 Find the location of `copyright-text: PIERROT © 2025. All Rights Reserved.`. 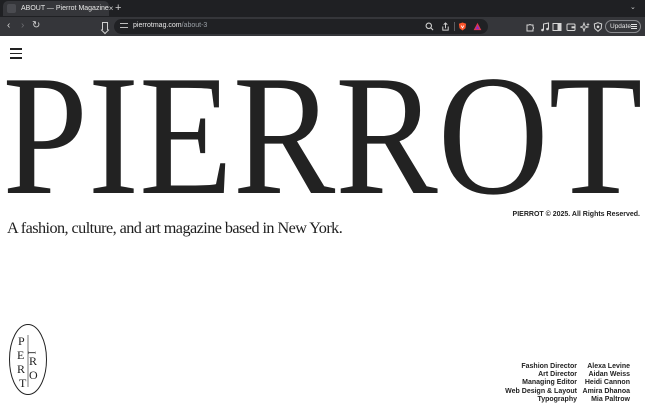

copyright-text: PIERROT © 2025. All Rights Reserved. is located at coordinates (576, 214).